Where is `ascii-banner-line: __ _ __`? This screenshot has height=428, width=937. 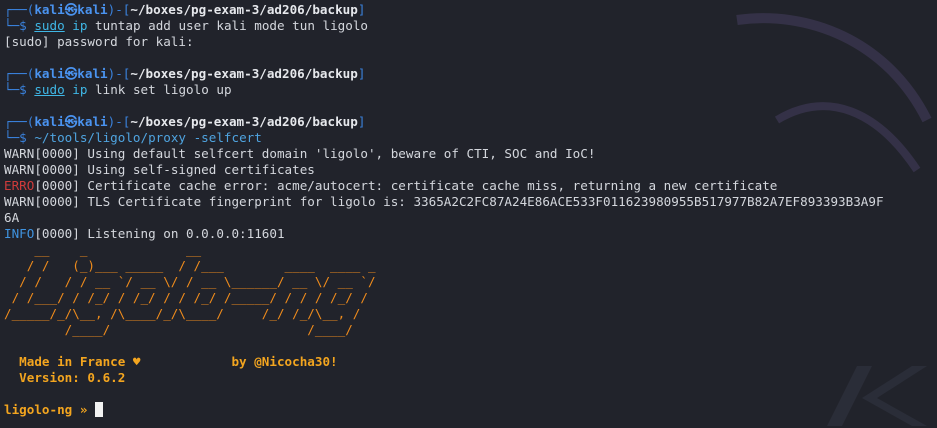 ascii-banner-line: __ _ __ is located at coordinates (103, 249).